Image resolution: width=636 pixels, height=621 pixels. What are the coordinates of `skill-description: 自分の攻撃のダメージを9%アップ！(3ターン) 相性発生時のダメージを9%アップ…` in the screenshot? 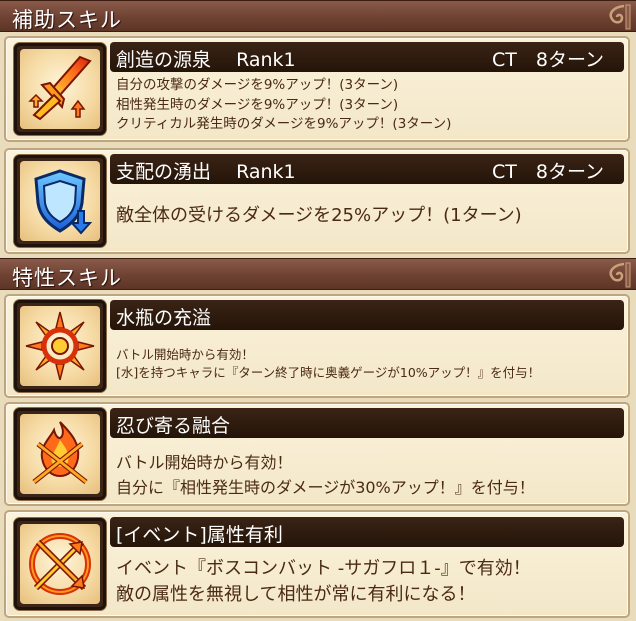 It's located at (283, 105).